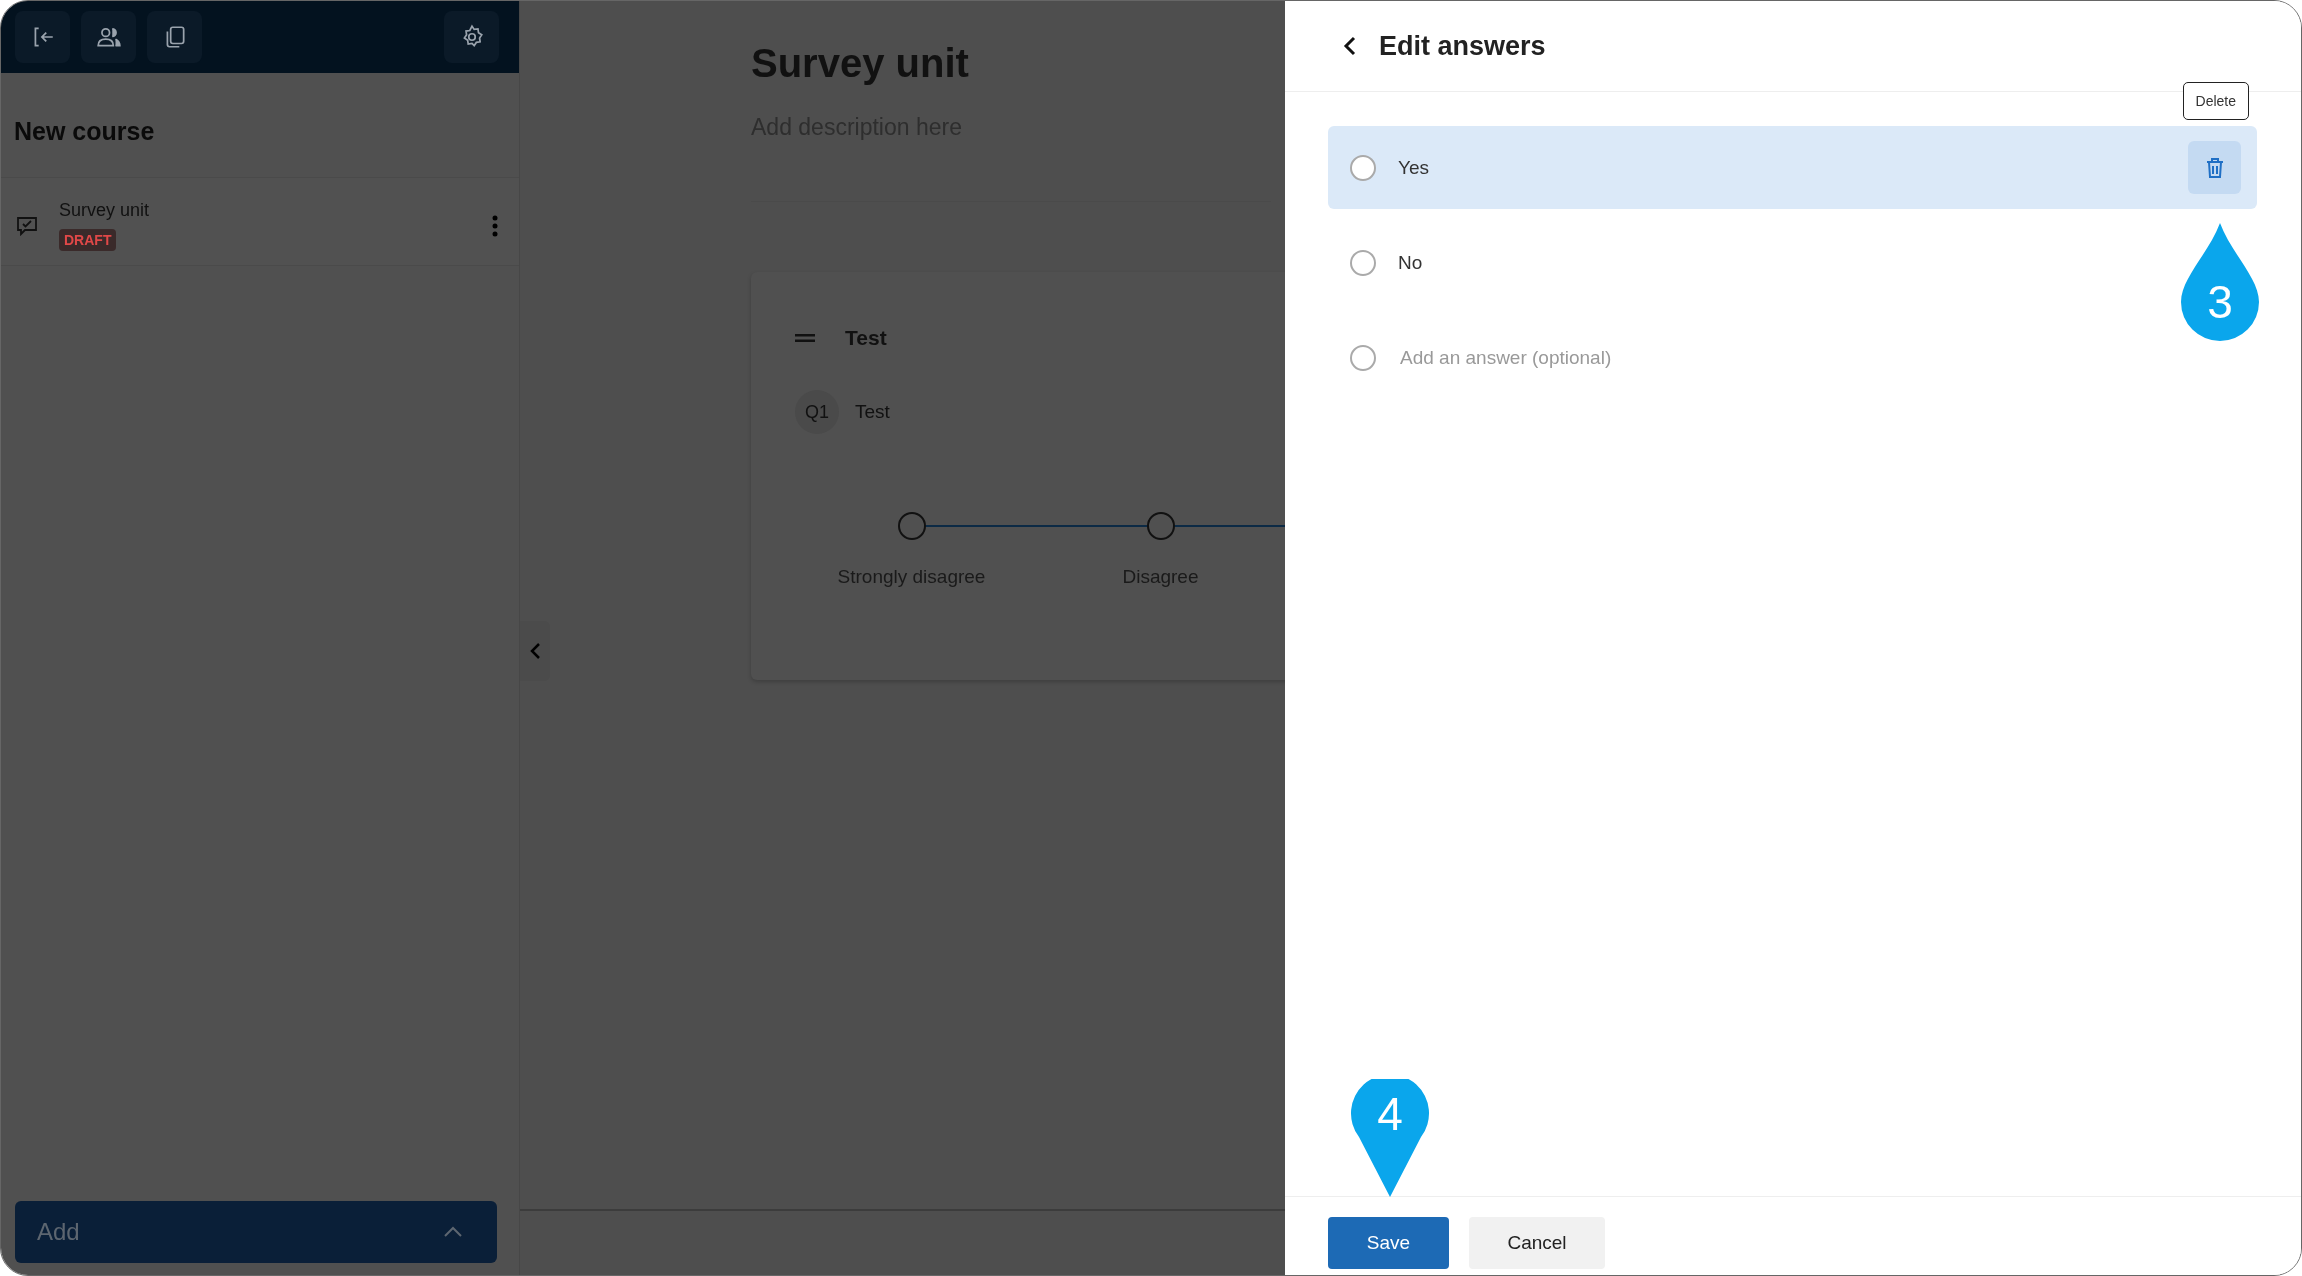  I want to click on trash-icon, so click(2214, 167).